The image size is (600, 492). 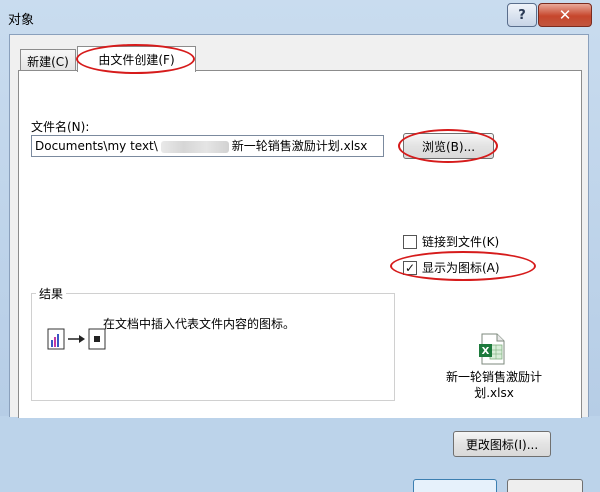 What do you see at coordinates (545, 485) in the screenshot?
I see `cancel-button` at bounding box center [545, 485].